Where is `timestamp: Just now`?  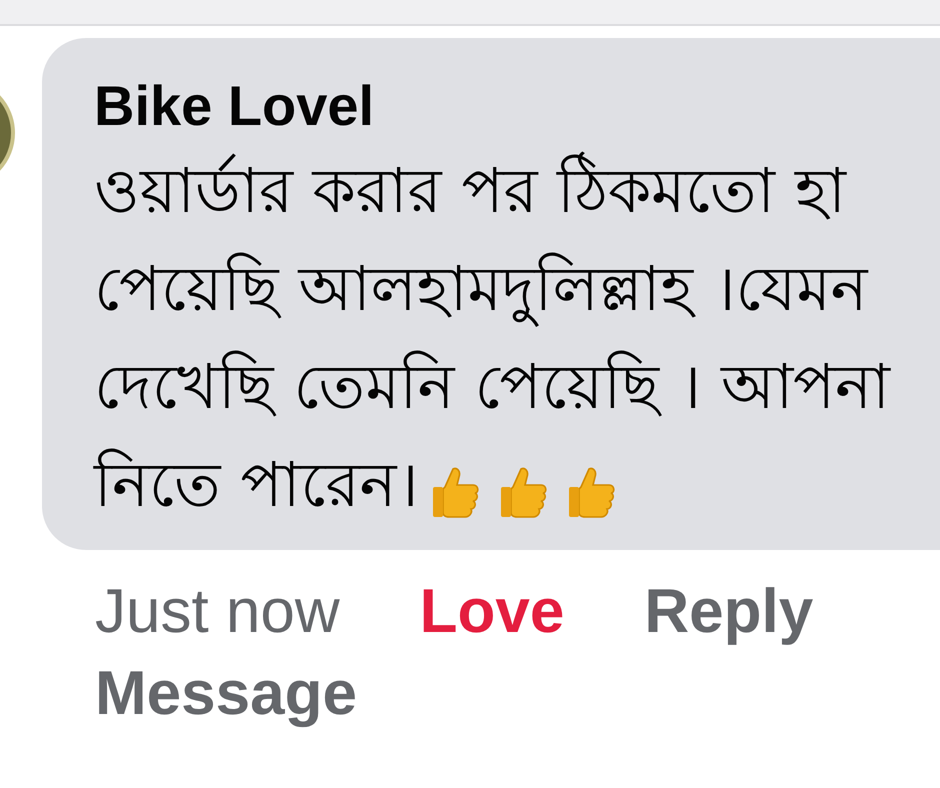
timestamp: Just now is located at coordinates (217, 612).